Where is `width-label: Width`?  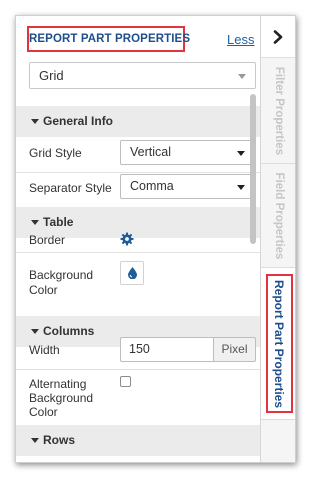
width-label: Width is located at coordinates (44, 350).